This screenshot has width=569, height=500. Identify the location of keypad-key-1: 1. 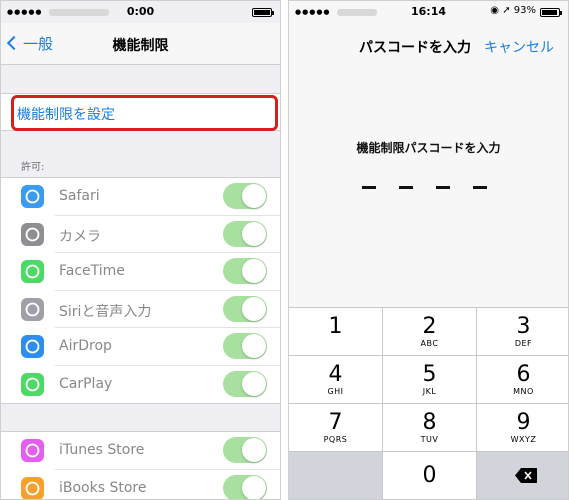
(336, 332).